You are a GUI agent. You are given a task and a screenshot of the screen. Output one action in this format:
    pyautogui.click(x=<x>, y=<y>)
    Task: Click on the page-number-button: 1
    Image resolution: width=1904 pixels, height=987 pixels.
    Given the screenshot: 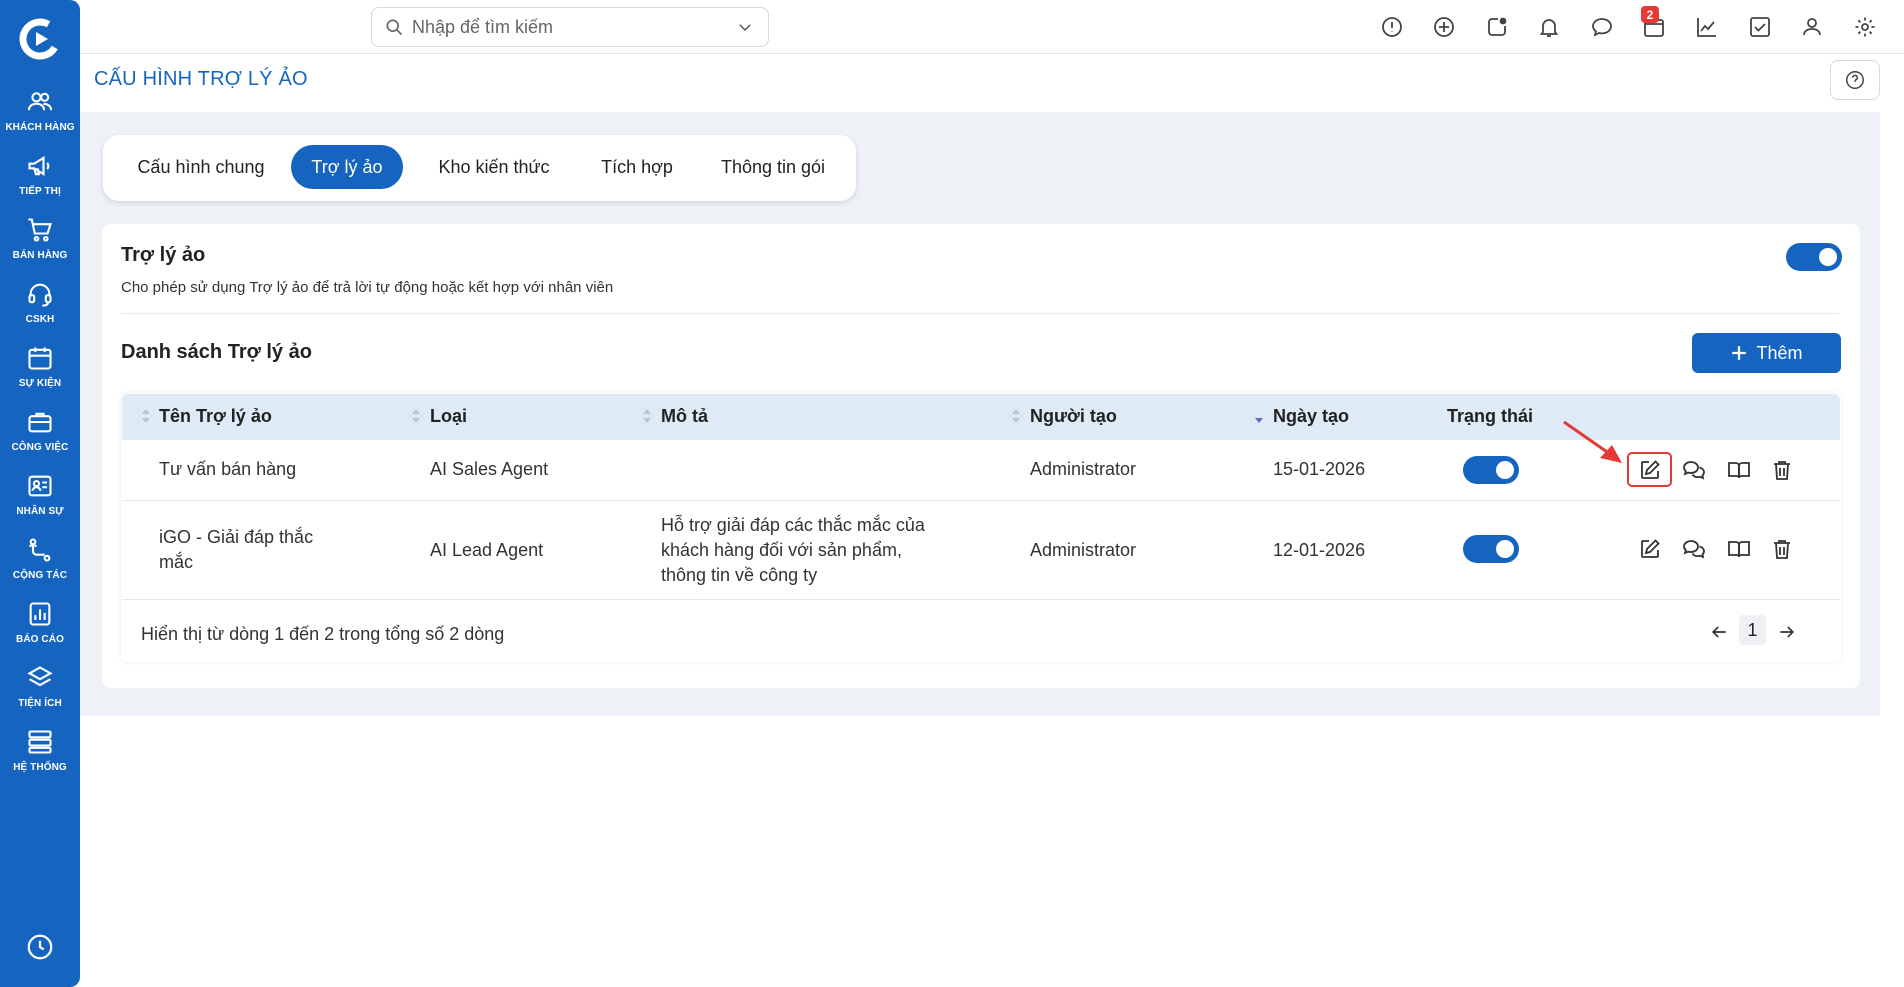 What is the action you would take?
    pyautogui.click(x=1752, y=630)
    